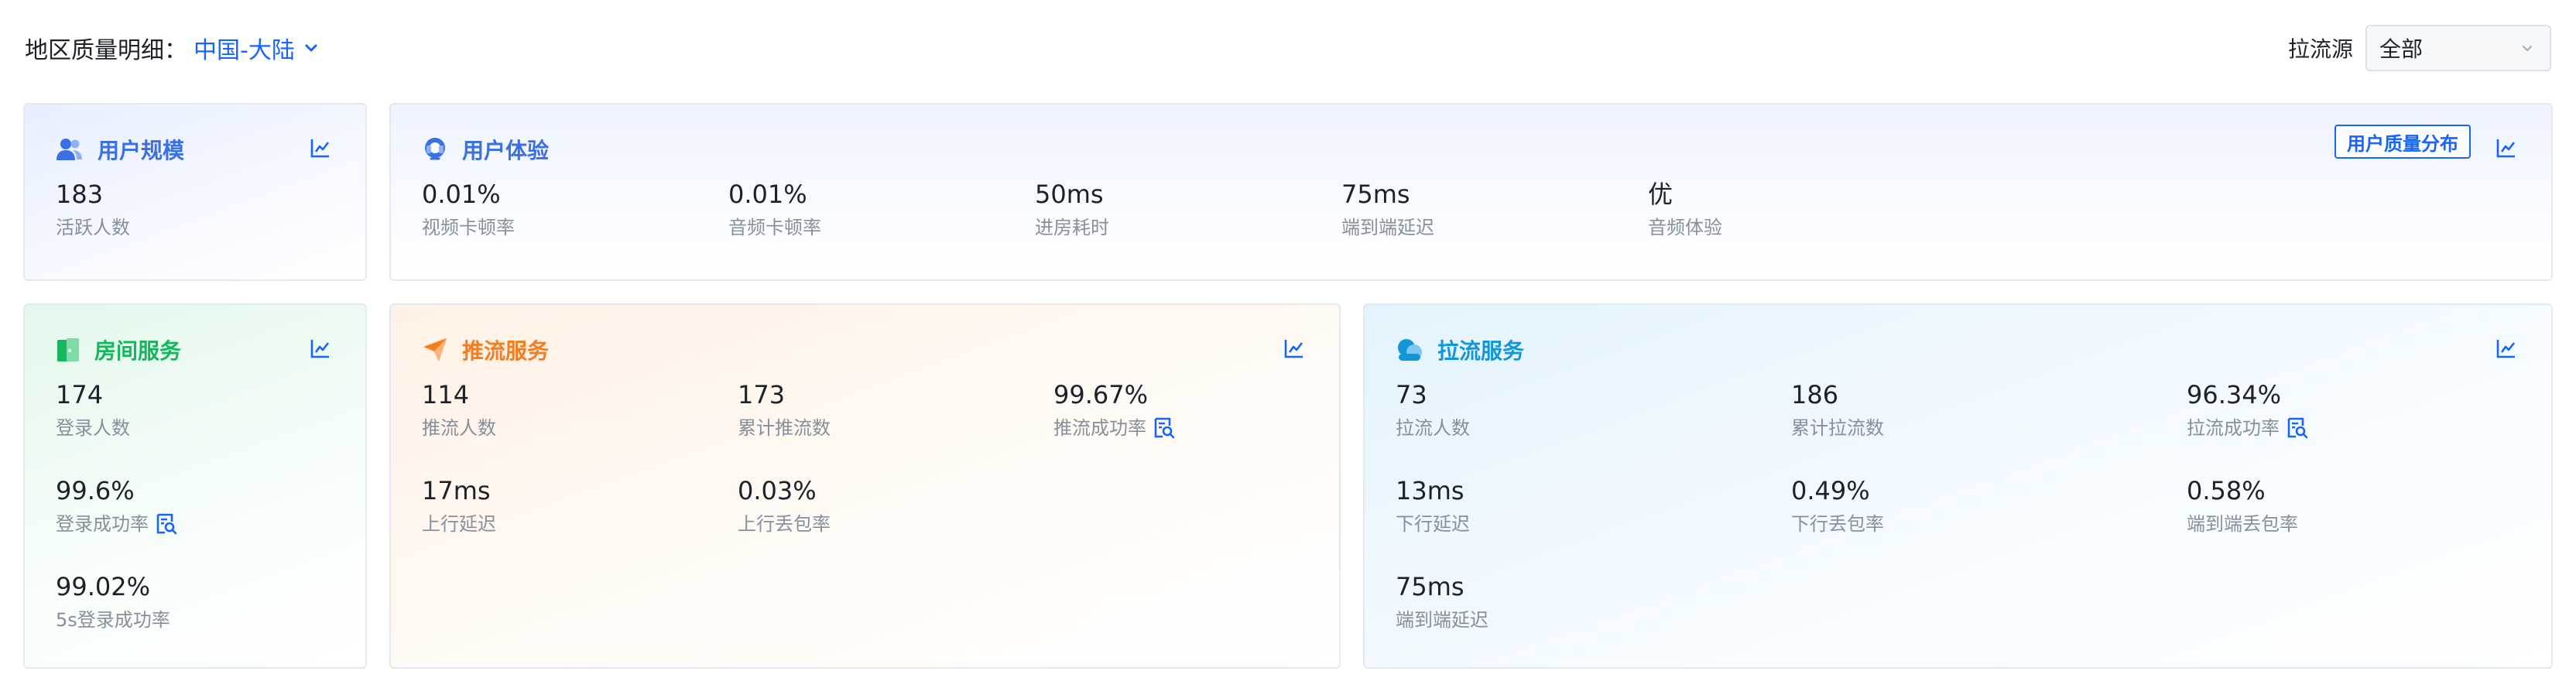 The image size is (2576, 692). What do you see at coordinates (1430, 491) in the screenshot?
I see `metric-value: 13ms` at bounding box center [1430, 491].